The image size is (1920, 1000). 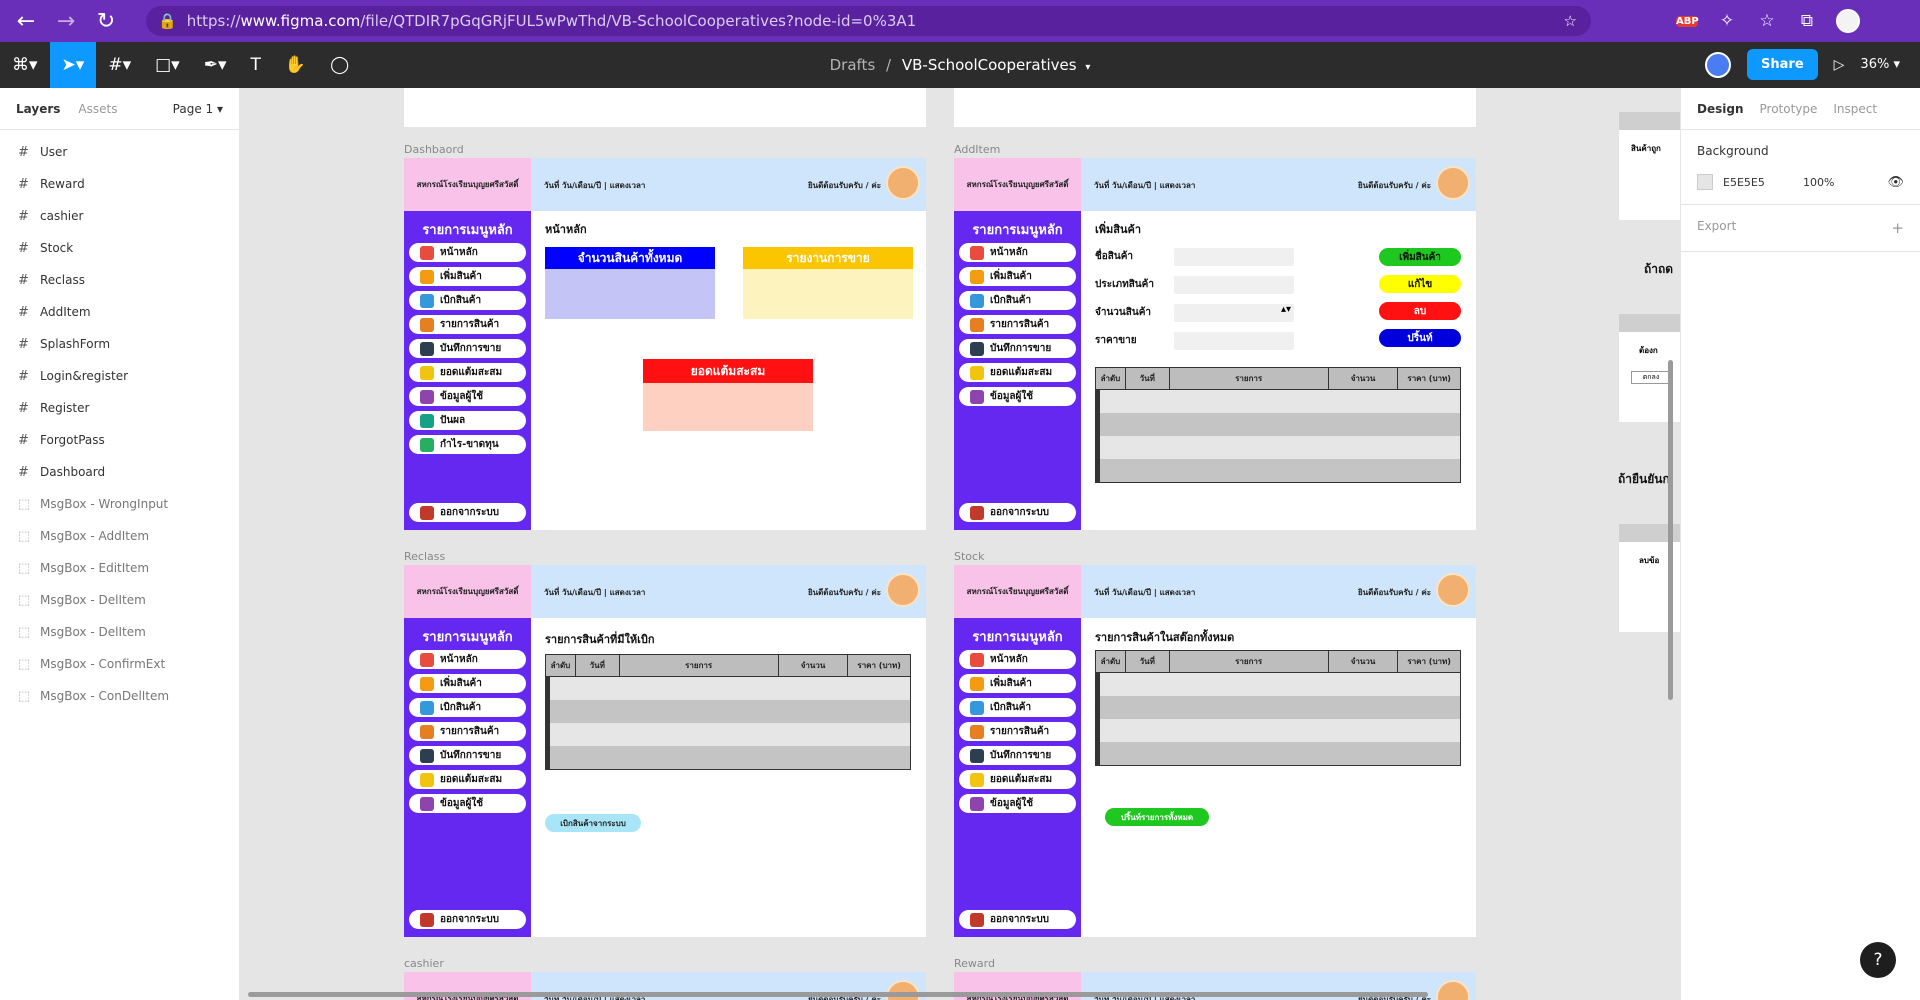 What do you see at coordinates (119, 696) in the screenshot?
I see `layer-item: ⬚ MsgBox - ConDelItem` at bounding box center [119, 696].